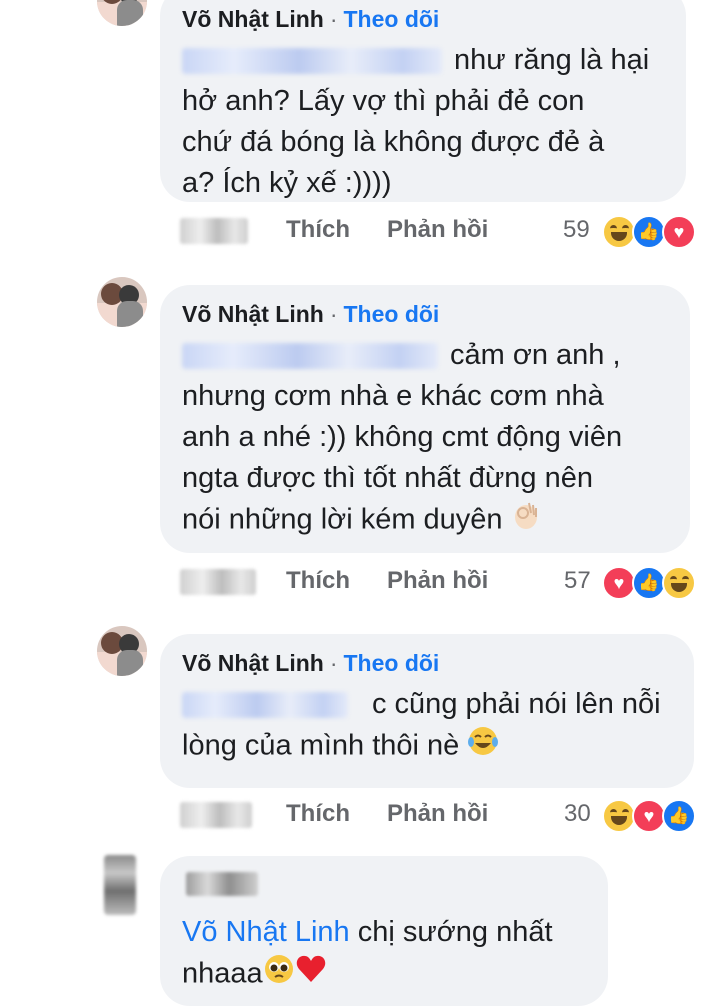  I want to click on comment-line: cảm ơn anh ,, so click(535, 355).